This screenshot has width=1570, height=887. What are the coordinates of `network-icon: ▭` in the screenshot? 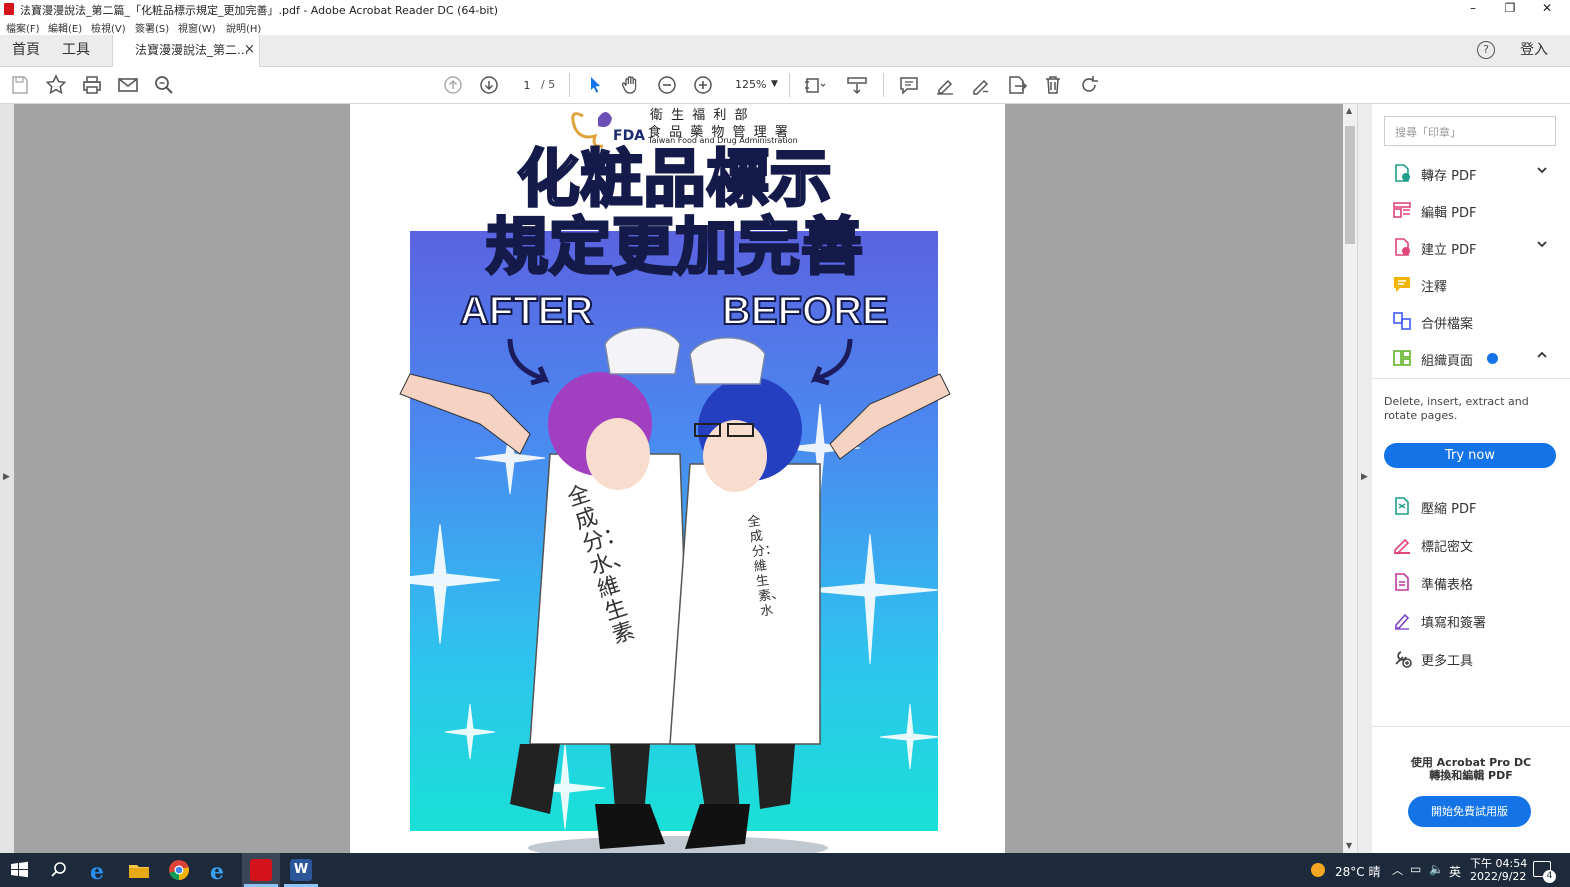 It's located at (1415, 869).